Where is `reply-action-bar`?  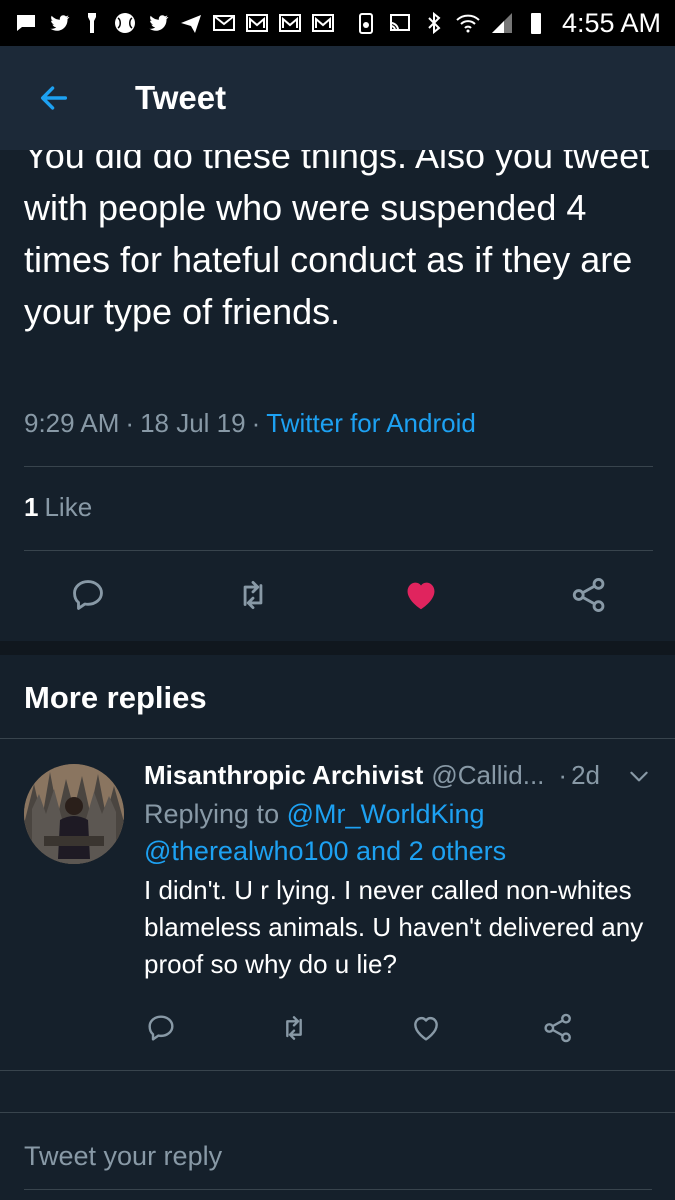
reply-action-bar is located at coordinates (337, 1031).